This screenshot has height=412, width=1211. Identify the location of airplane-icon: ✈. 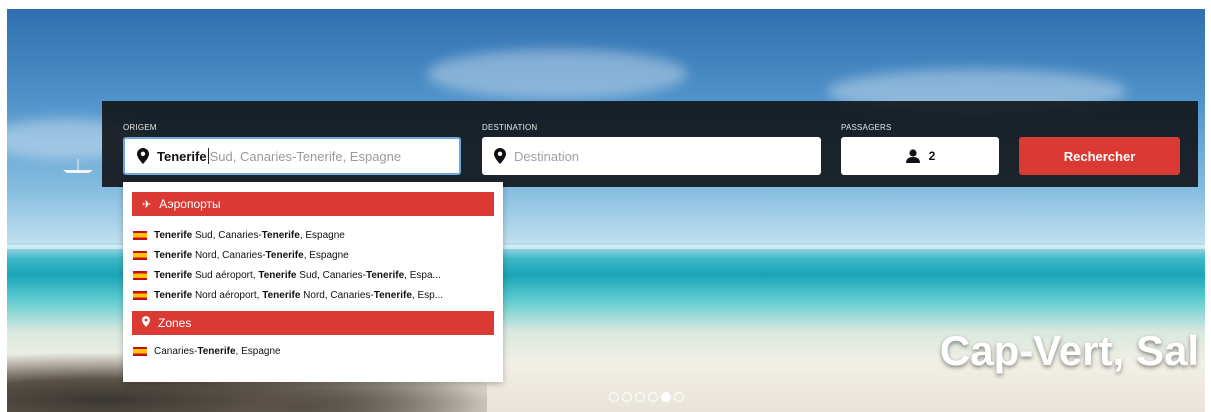
(147, 204).